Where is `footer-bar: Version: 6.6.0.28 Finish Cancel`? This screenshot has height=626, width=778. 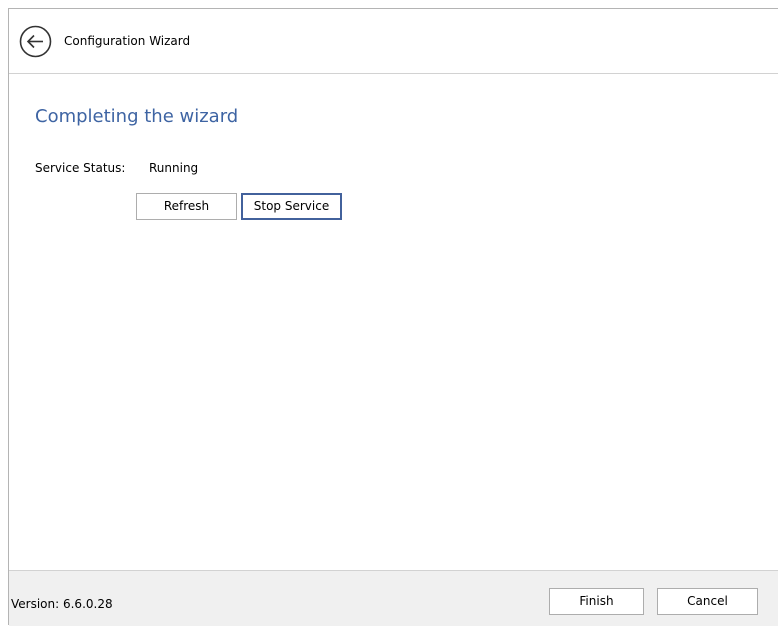 footer-bar: Version: 6.6.0.28 Finish Cancel is located at coordinates (393, 598).